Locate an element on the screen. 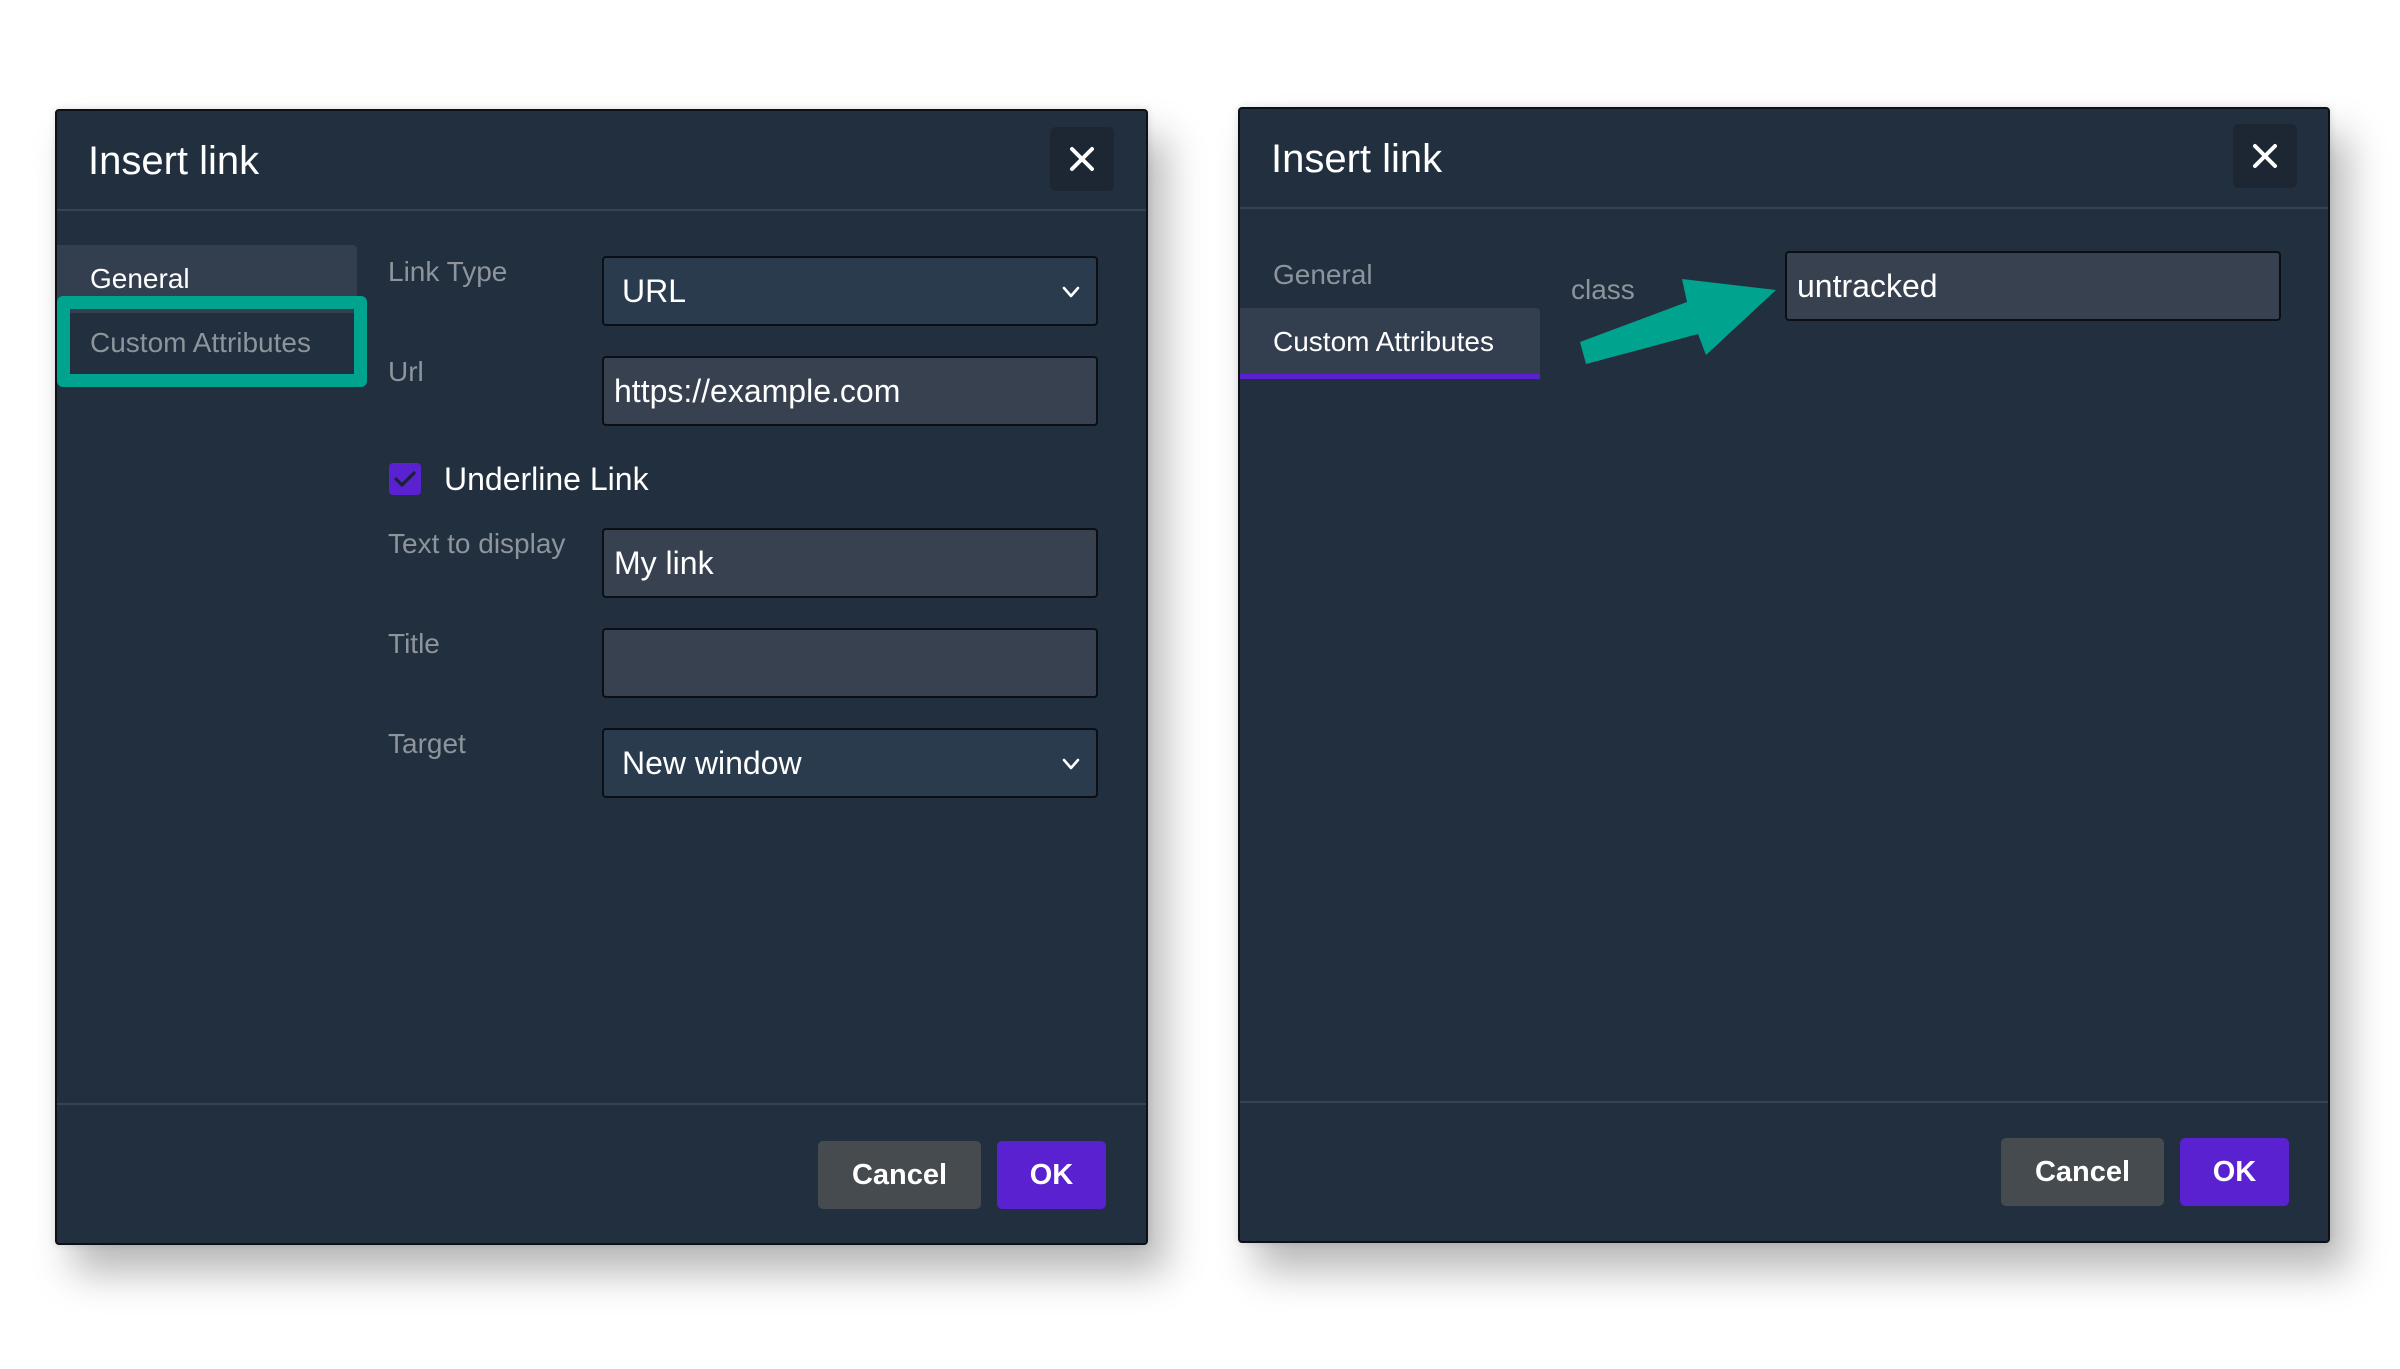  title-input is located at coordinates (850, 663).